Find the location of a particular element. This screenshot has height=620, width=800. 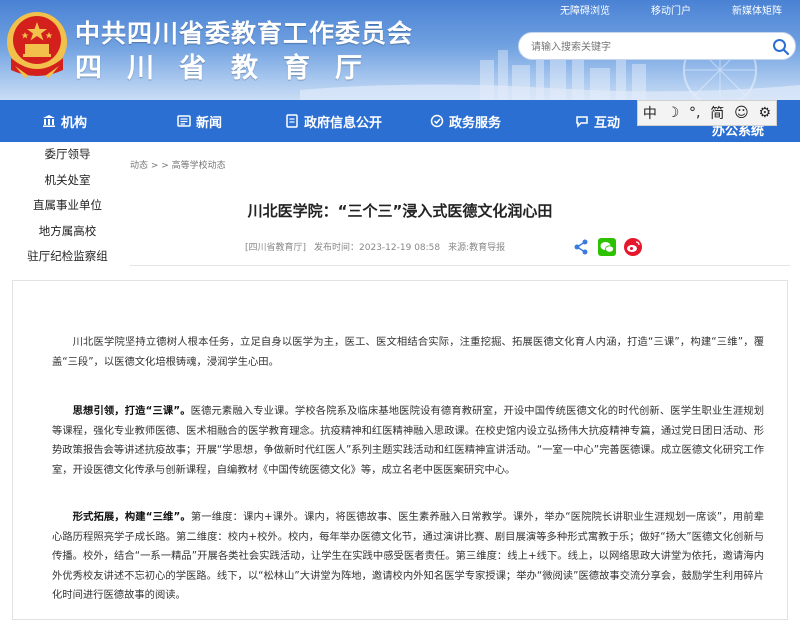

top-links: 无障碍浏览 移动门户 新媒体矩阵 is located at coordinates (670, 9).